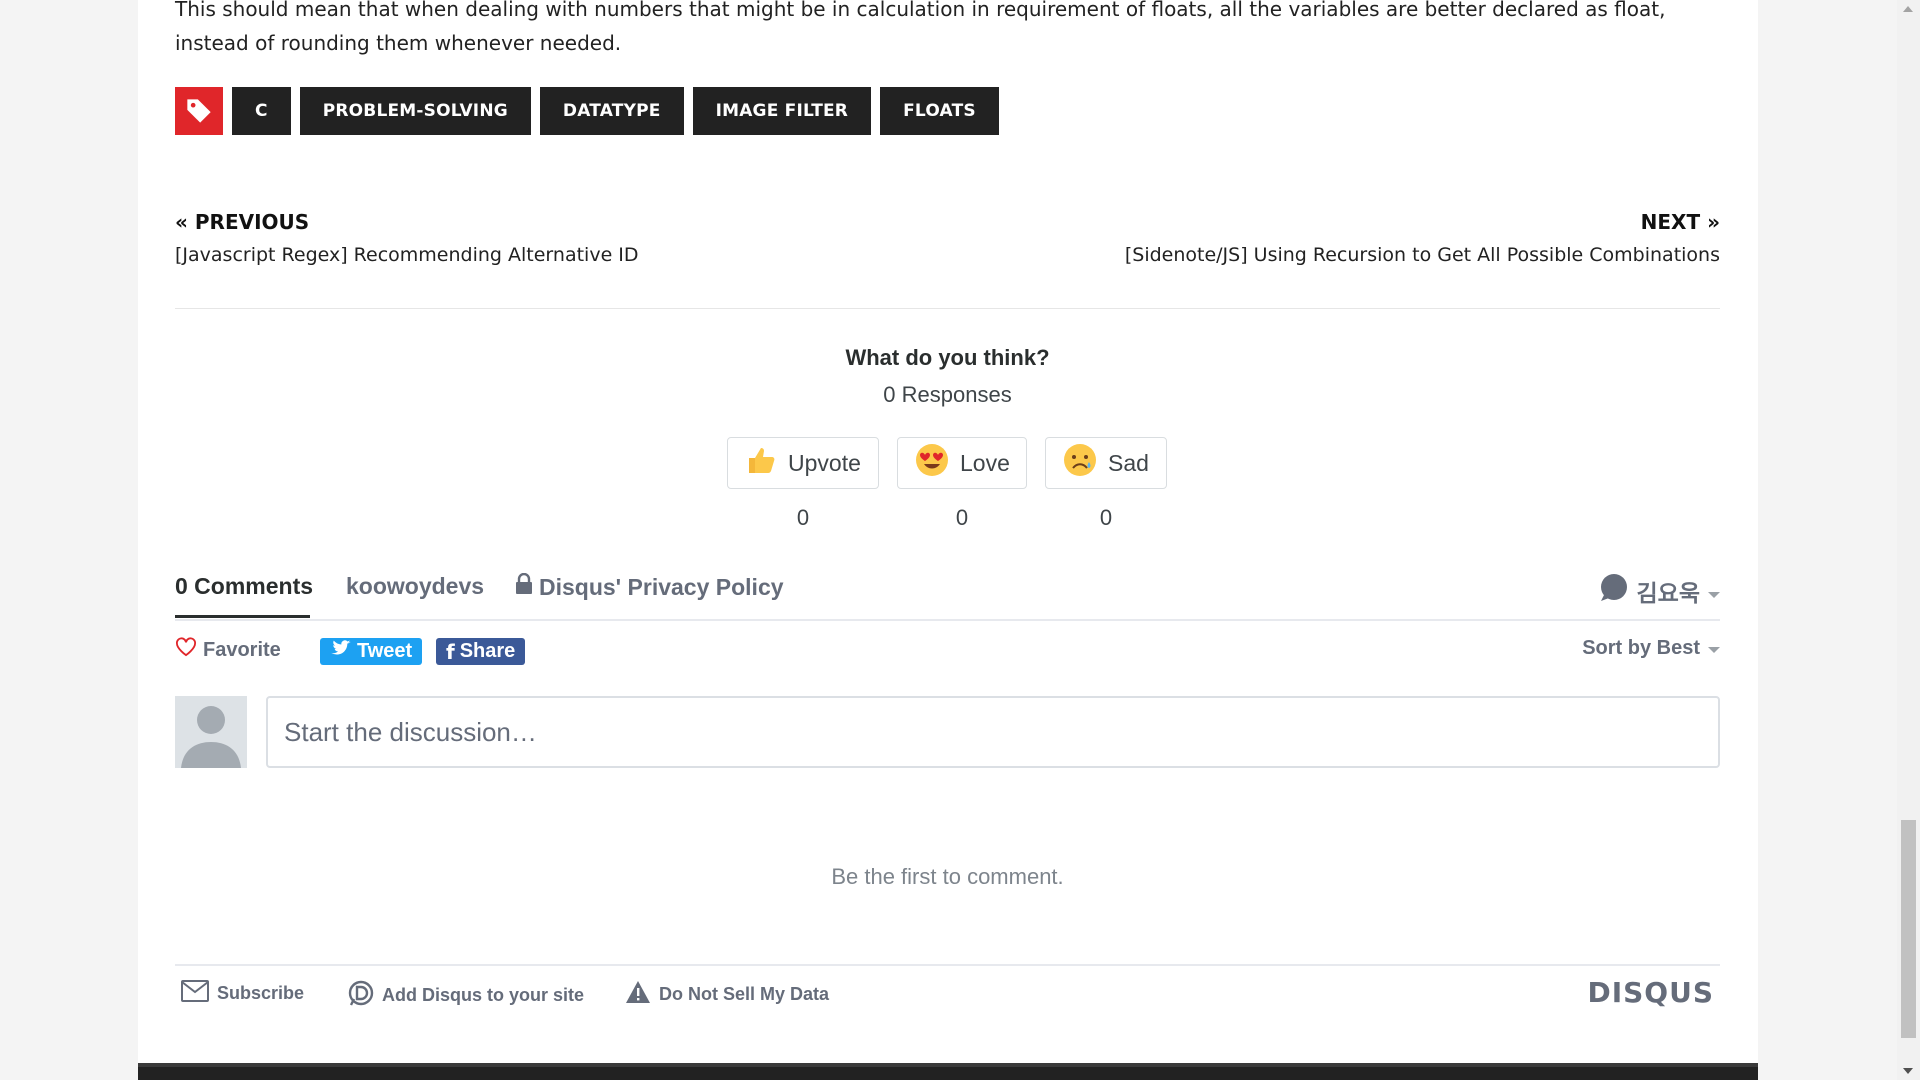 This screenshot has height=1080, width=1920. Describe the element at coordinates (761, 463) in the screenshot. I see `thumbs-up-icon` at that location.